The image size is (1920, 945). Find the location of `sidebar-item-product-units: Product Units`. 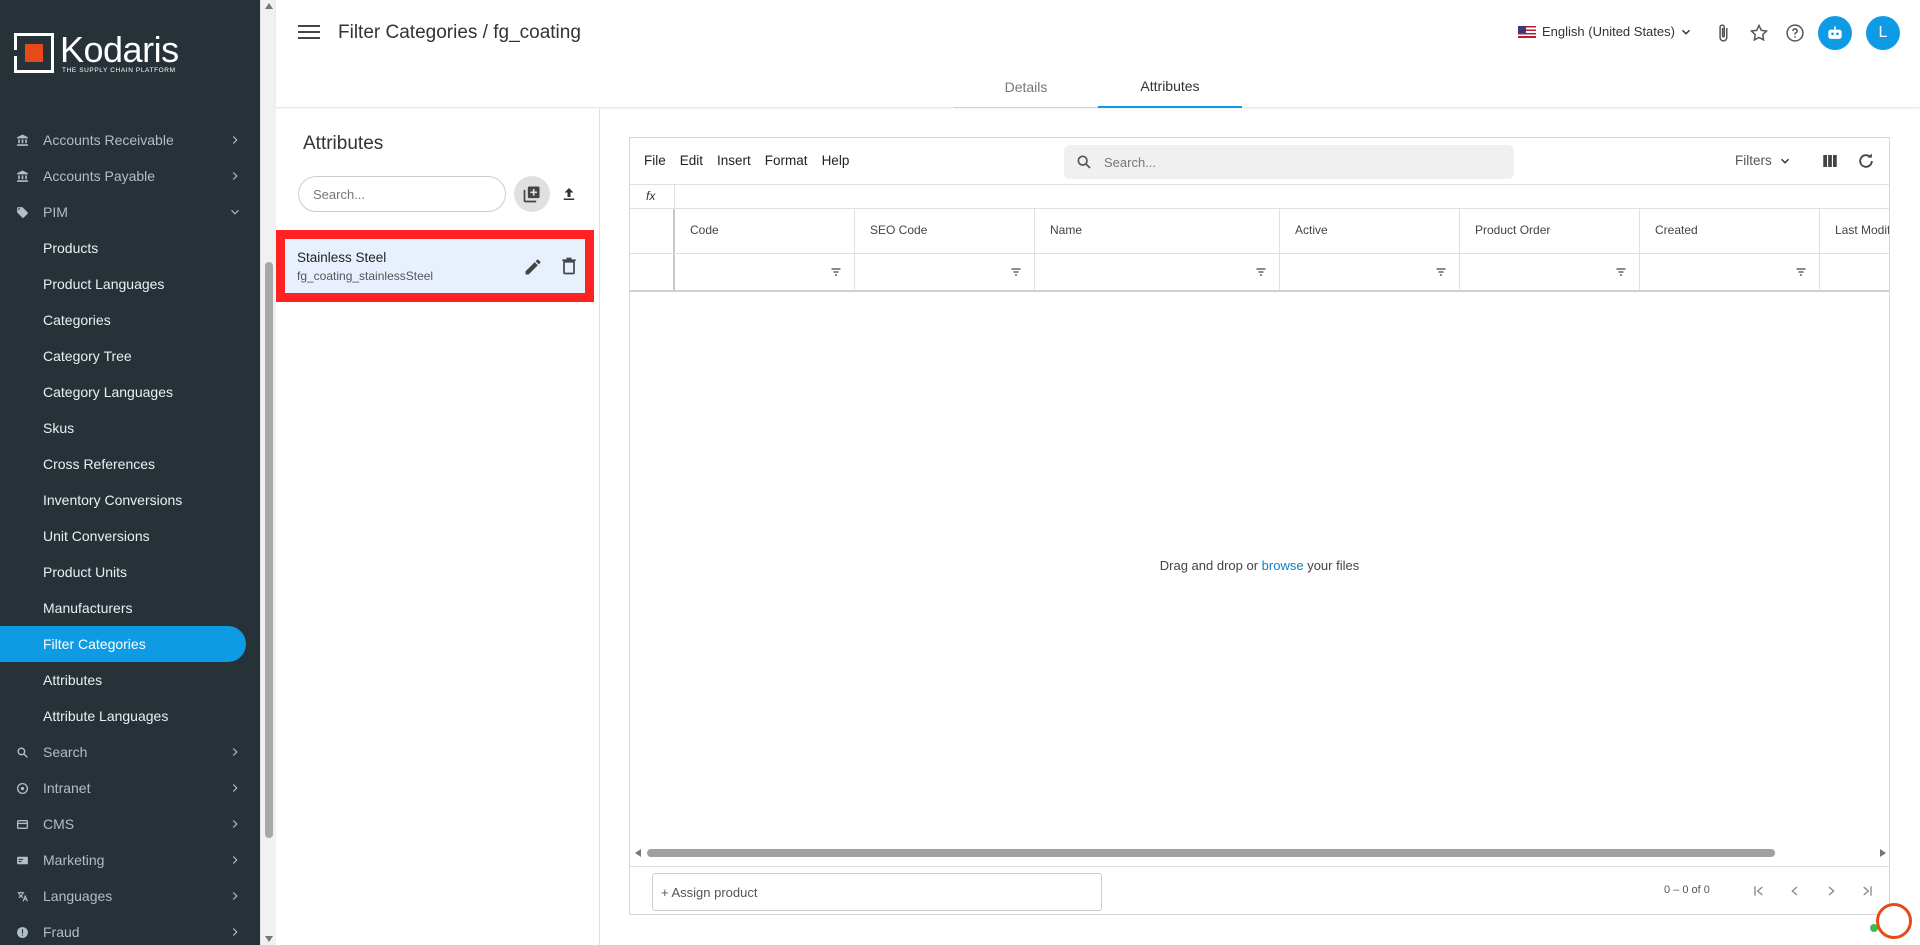

sidebar-item-product-units: Product Units is located at coordinates (130, 572).